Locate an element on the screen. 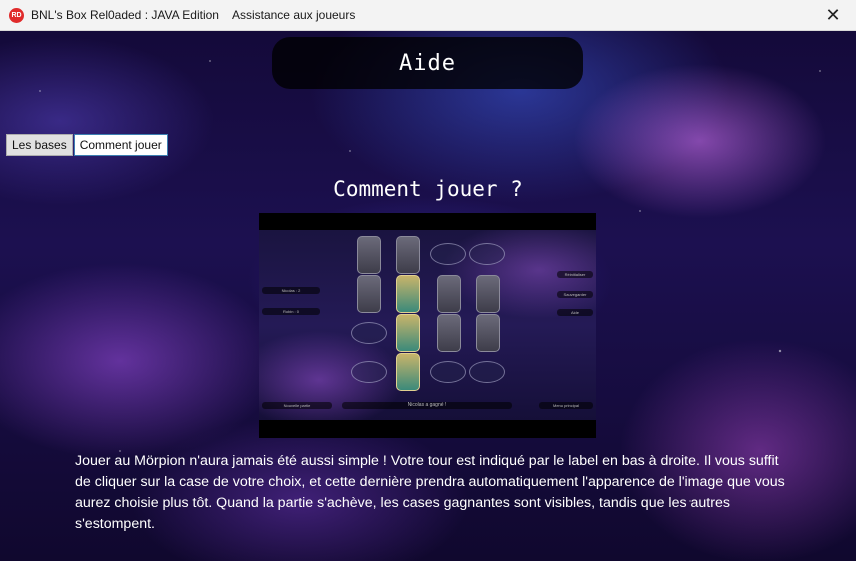 This screenshot has width=856, height=561. tab-les-bases: Les bases is located at coordinates (39, 145).